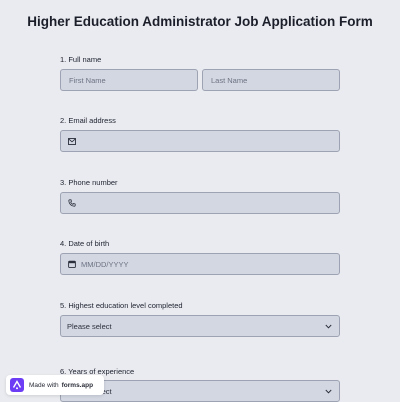  I want to click on badge-brand: forms.app, so click(77, 385).